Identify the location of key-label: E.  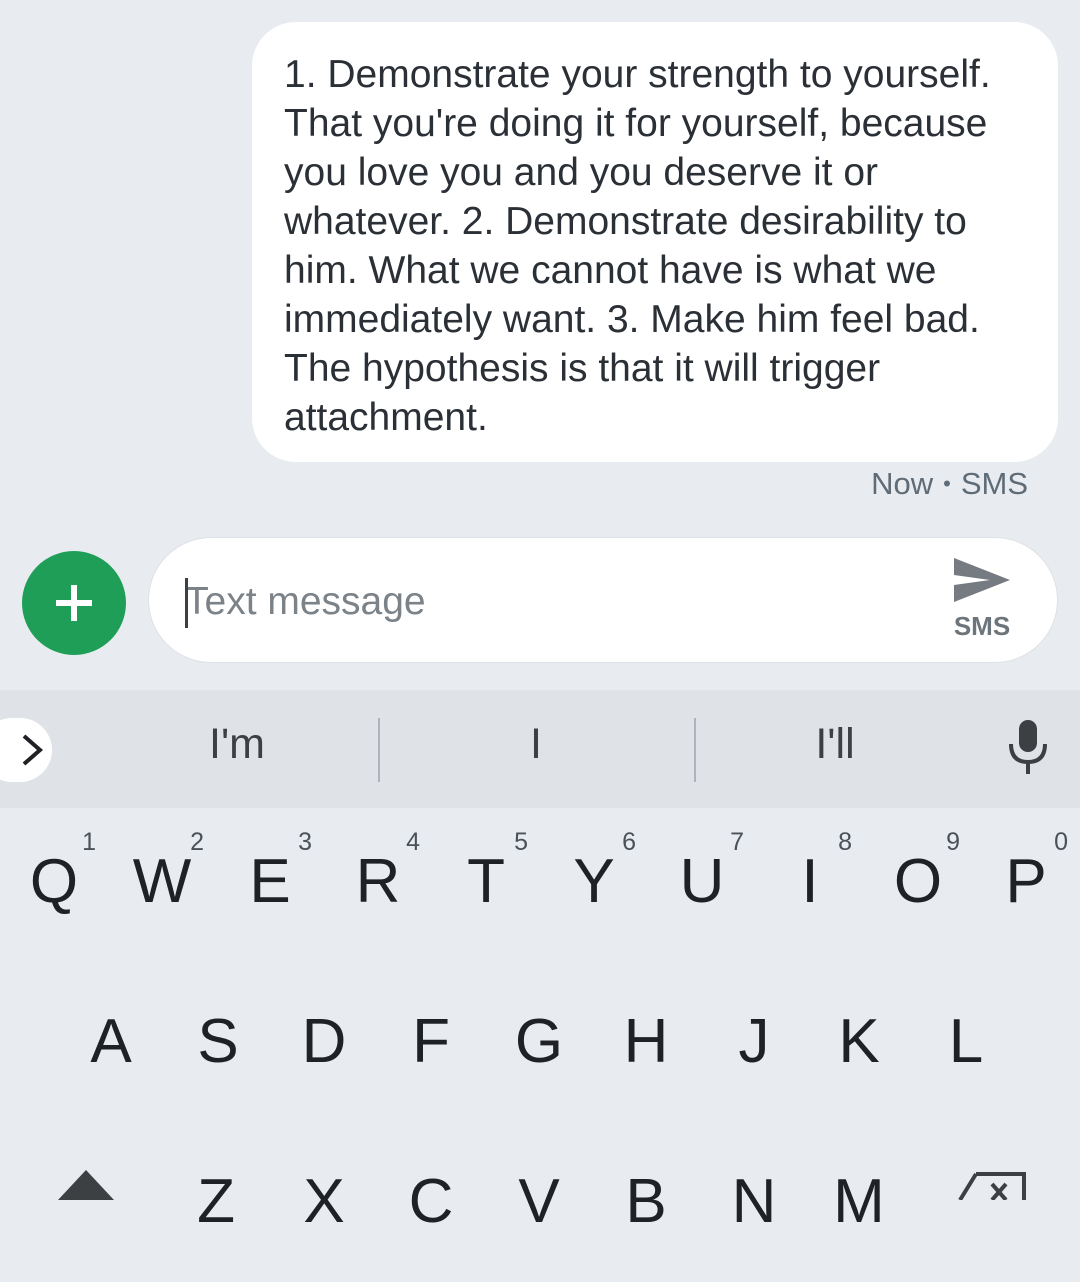
(270, 881).